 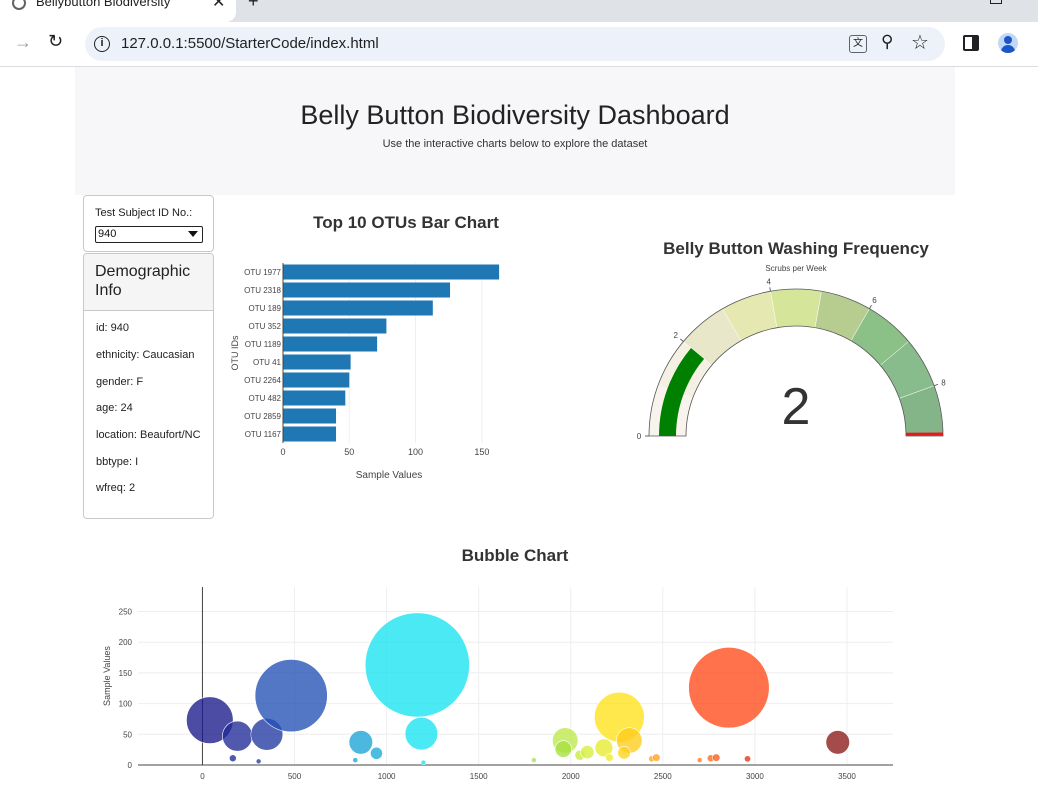 I want to click on bar-y-tick: OTU 189, so click(x=265, y=308).